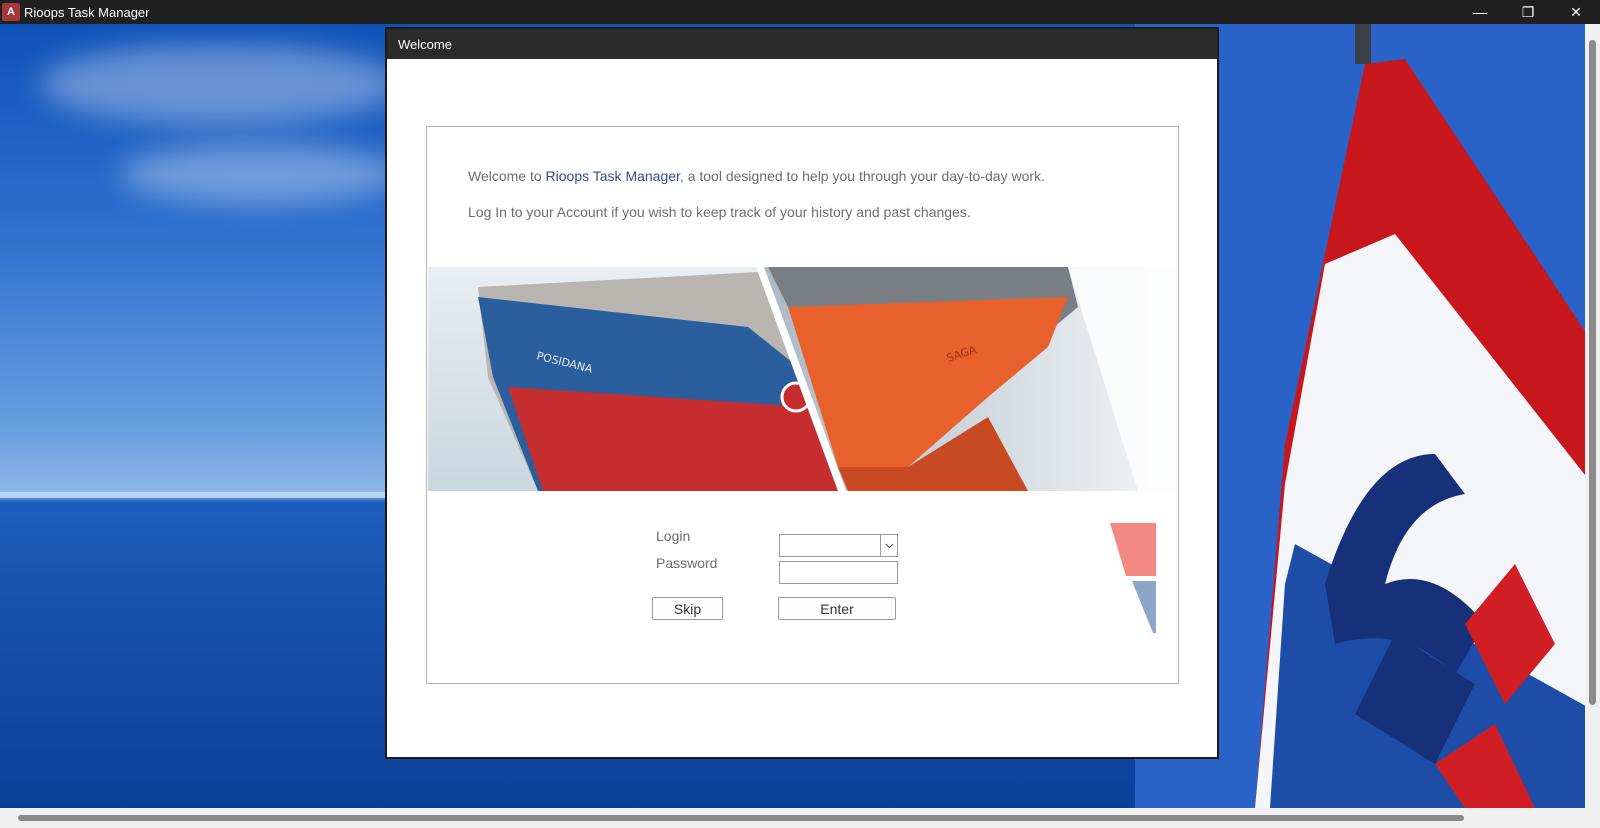  I want to click on vertical-scrollbar, so click(1592, 416).